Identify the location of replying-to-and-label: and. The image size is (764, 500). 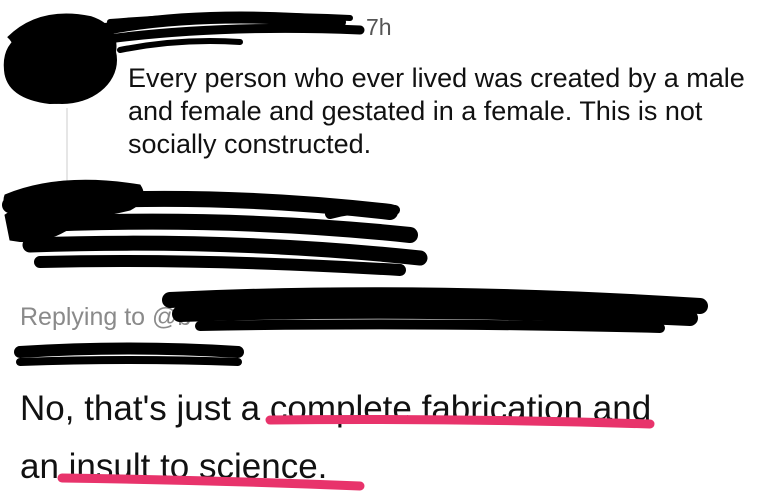
(657, 317).